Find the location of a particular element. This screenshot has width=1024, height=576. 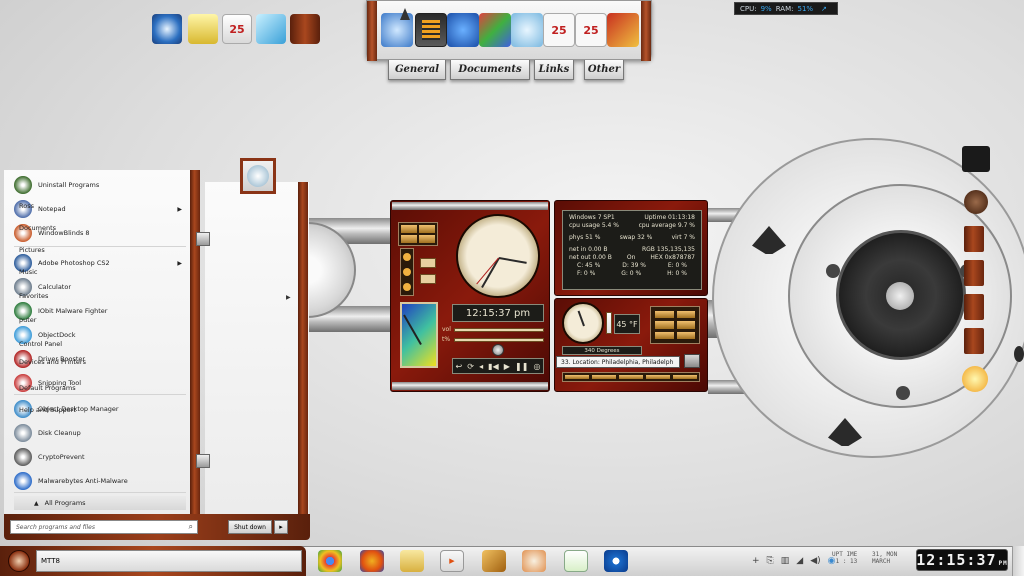

music-book-icon is located at coordinates (974, 341).